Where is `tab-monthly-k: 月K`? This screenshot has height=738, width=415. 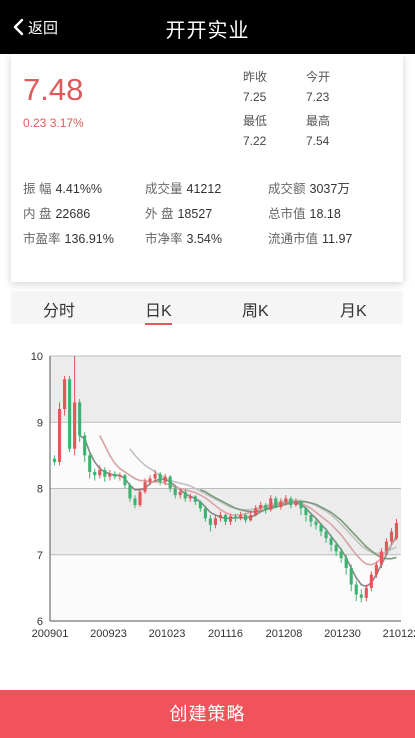
tab-monthly-k: 月K is located at coordinates (353, 309).